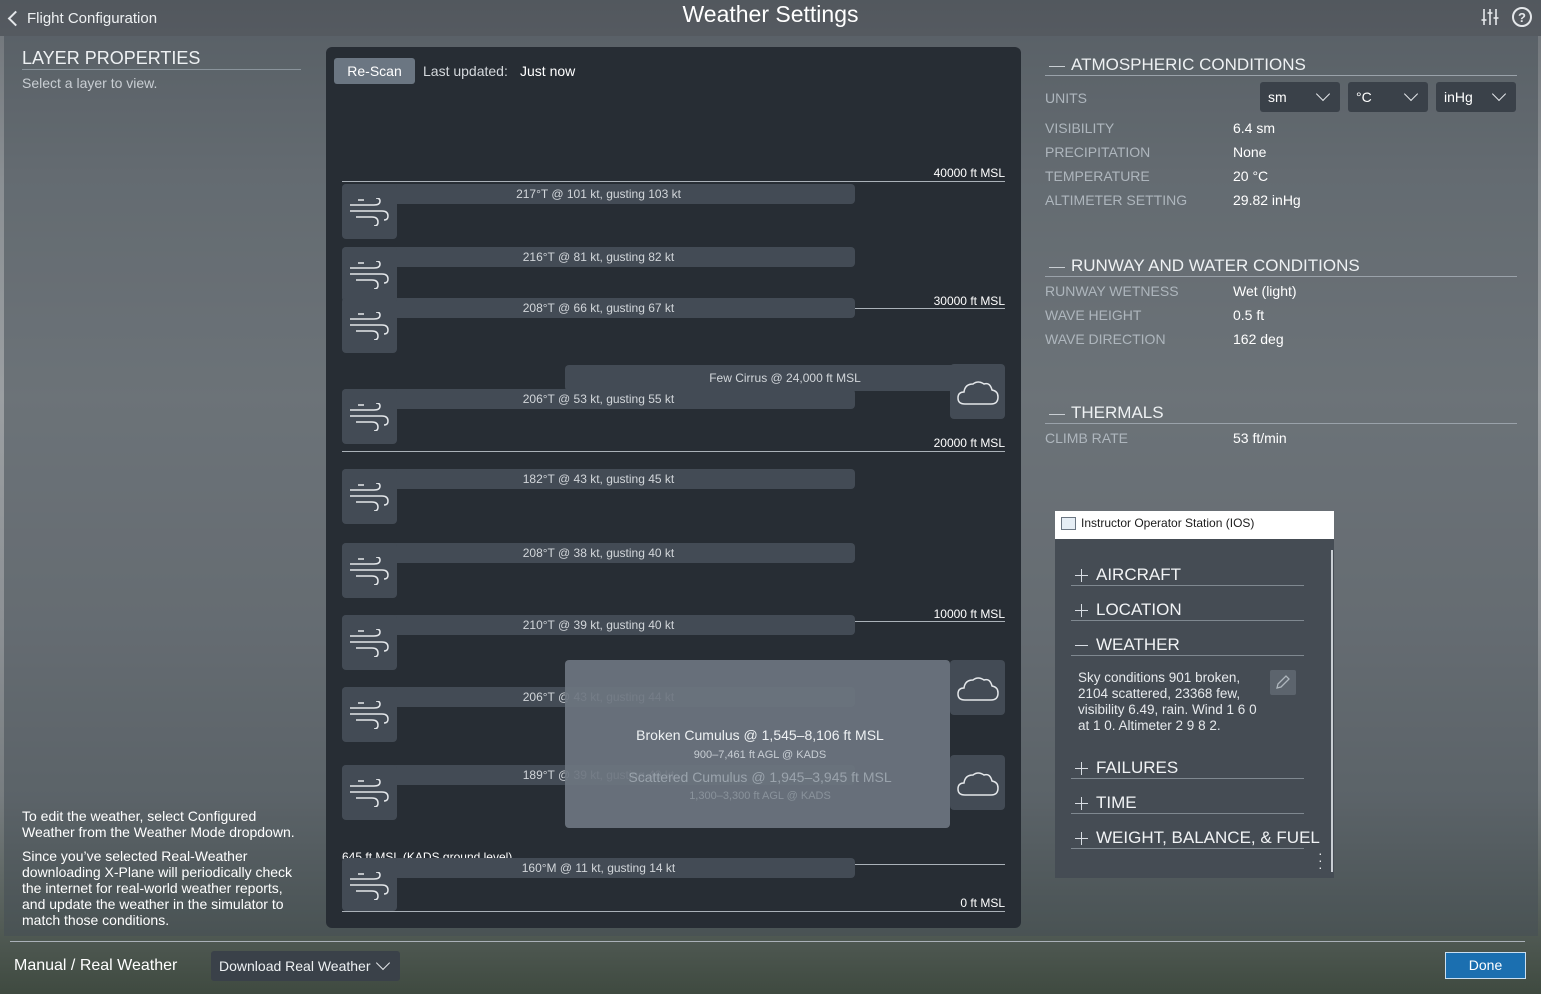  What do you see at coordinates (1485, 965) in the screenshot?
I see `done-button: Done` at bounding box center [1485, 965].